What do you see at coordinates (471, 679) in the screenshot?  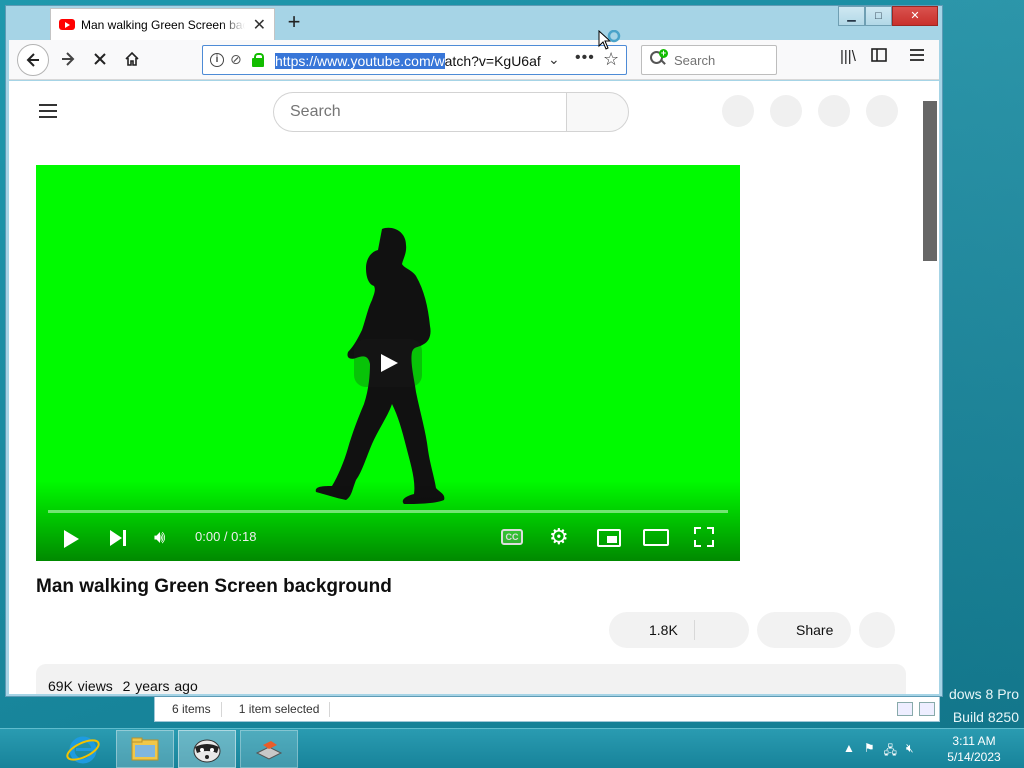 I see `description-box: 69K views 2 years ago` at bounding box center [471, 679].